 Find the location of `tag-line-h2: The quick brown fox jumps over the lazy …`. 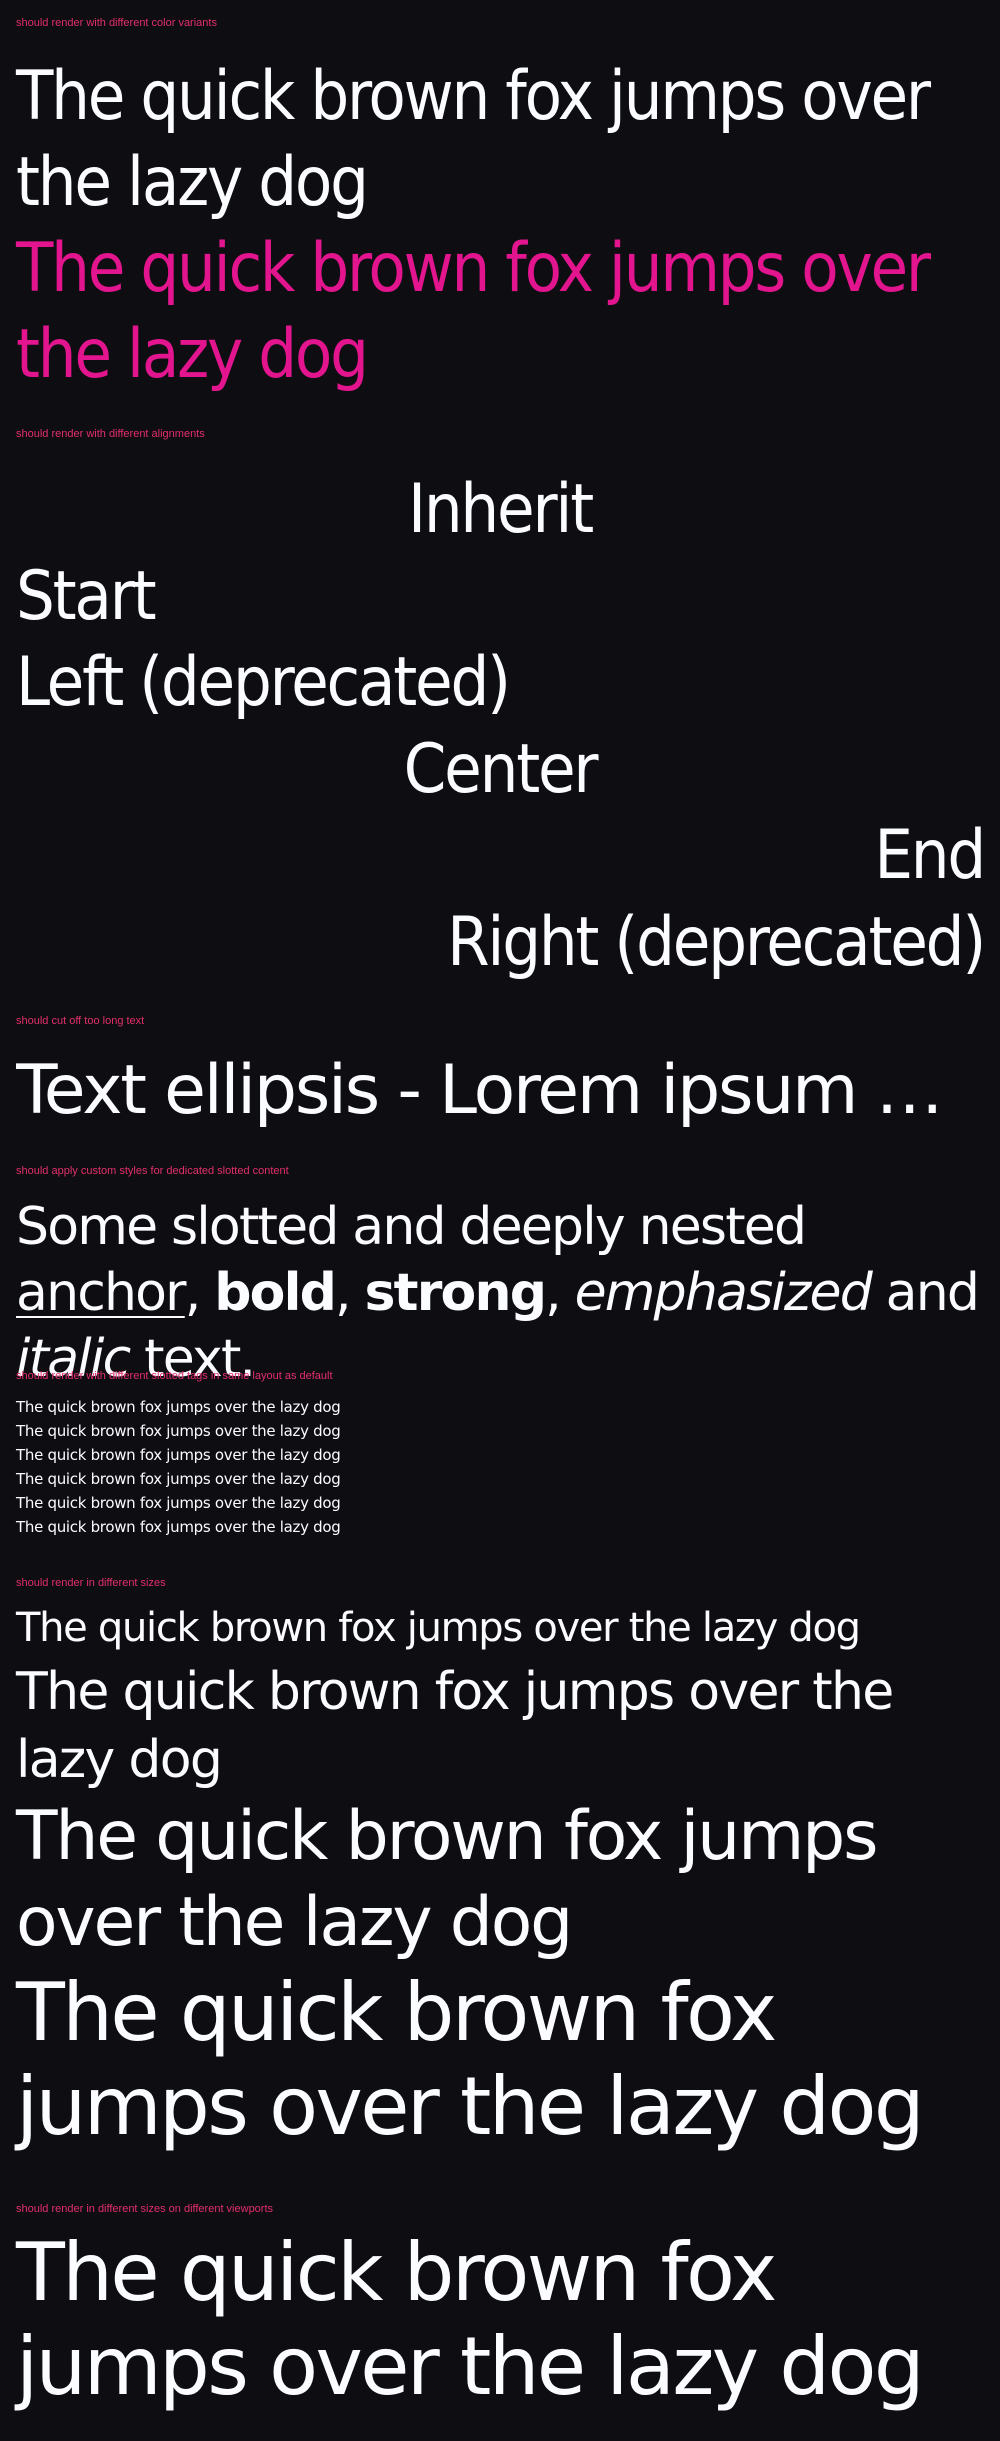

tag-line-h2: The quick brown fox jumps over the lazy … is located at coordinates (178, 1431).